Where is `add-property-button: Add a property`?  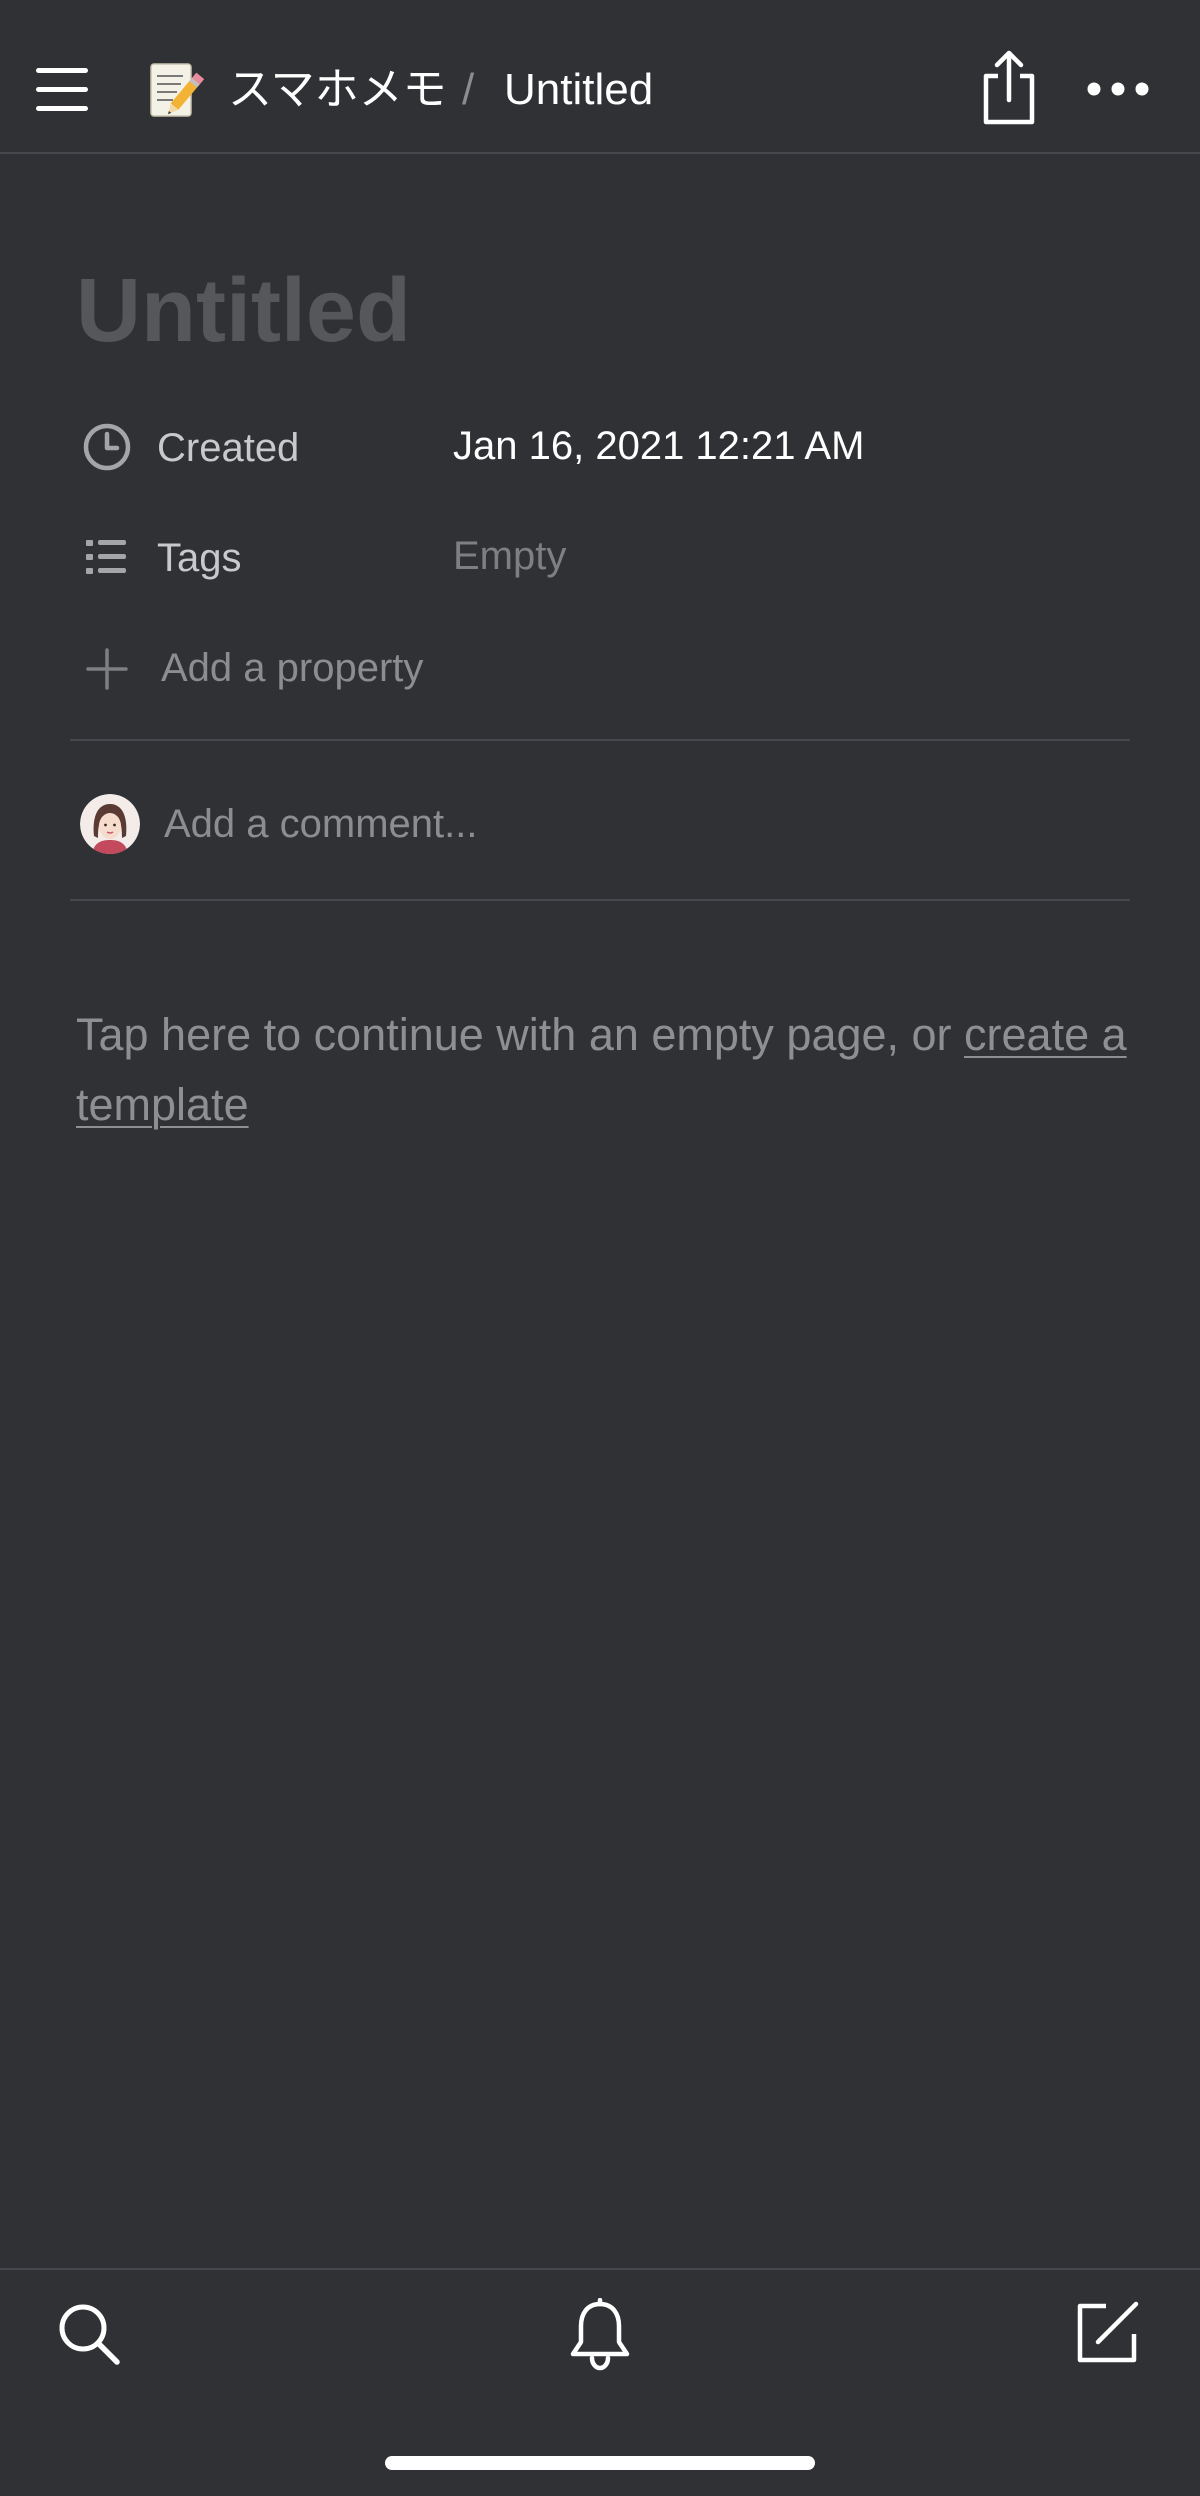 add-property-button: Add a property is located at coordinates (420, 668).